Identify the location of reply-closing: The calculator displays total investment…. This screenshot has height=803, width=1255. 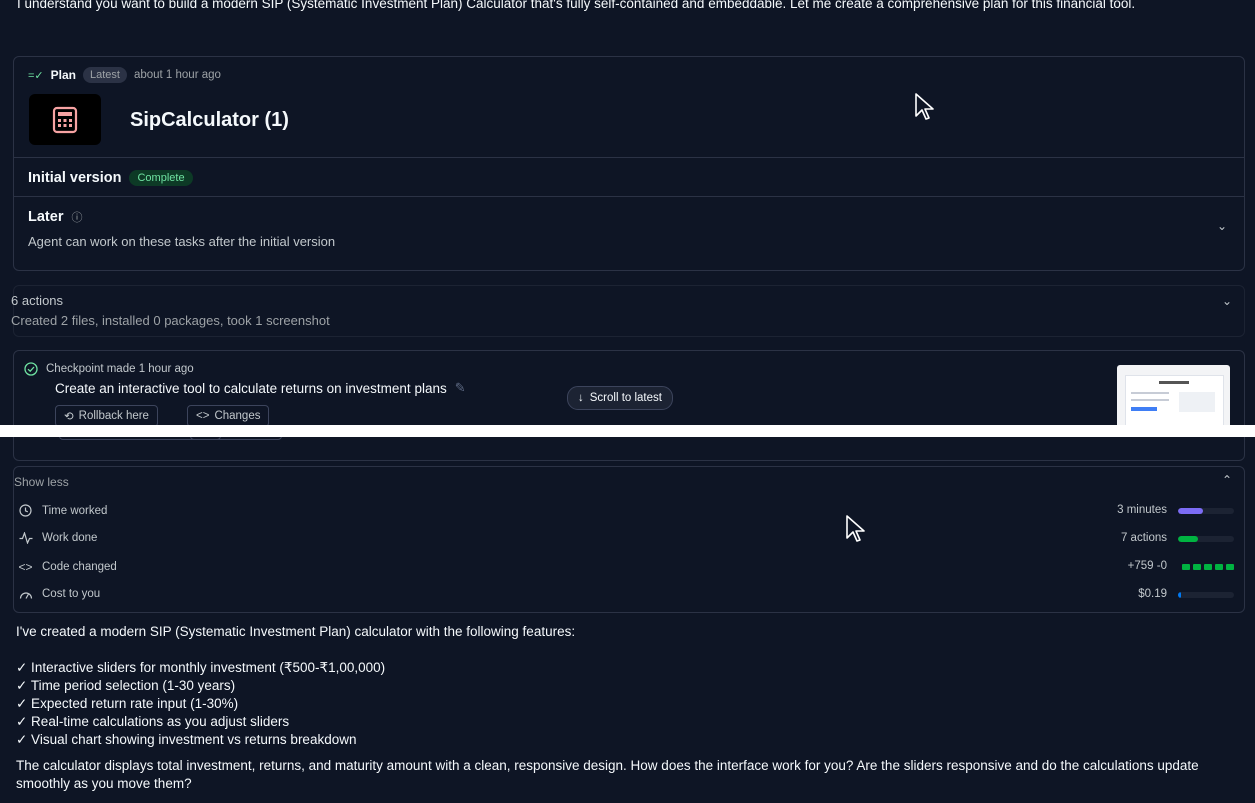
(607, 774).